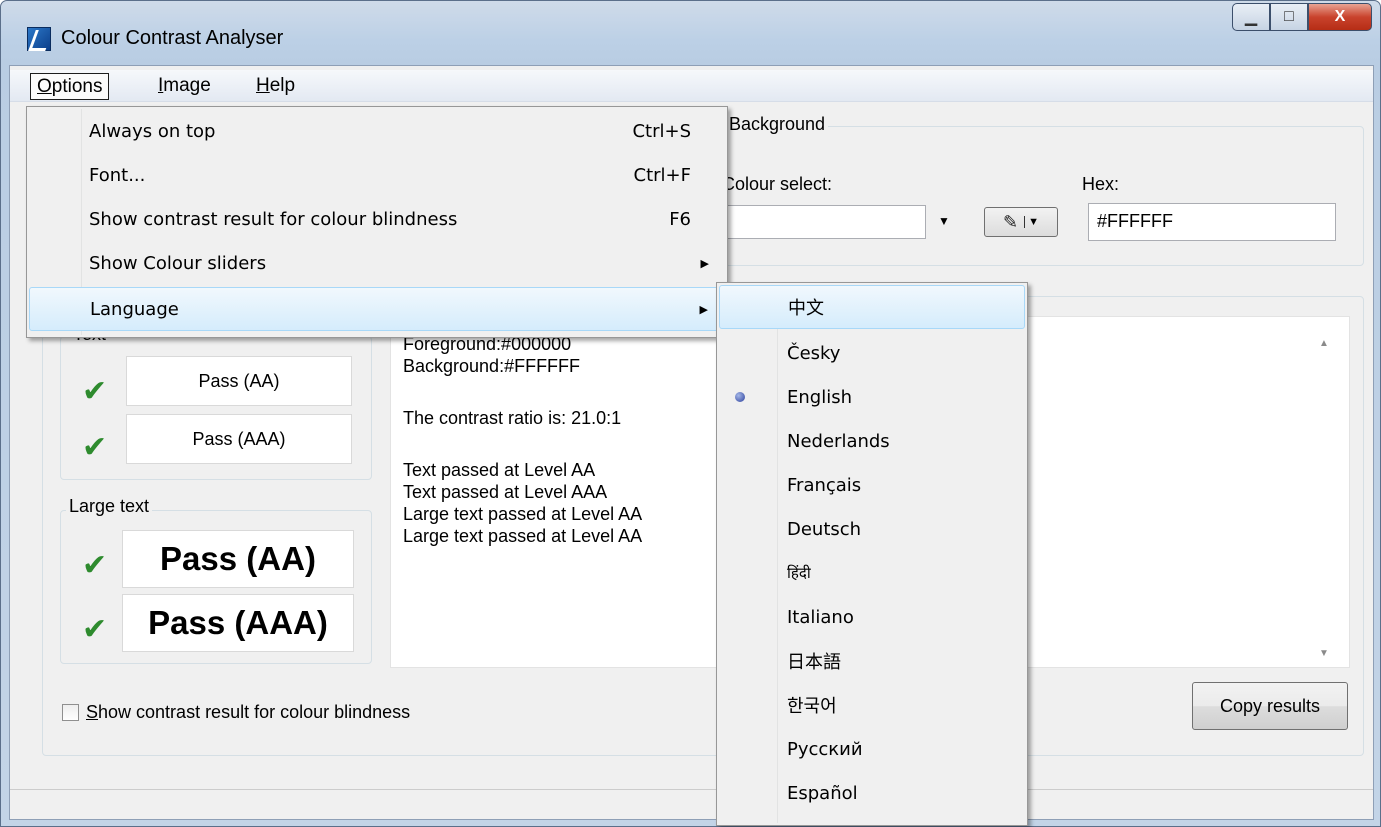 Image resolution: width=1381 pixels, height=827 pixels. I want to click on menu-image: Image, so click(184, 86).